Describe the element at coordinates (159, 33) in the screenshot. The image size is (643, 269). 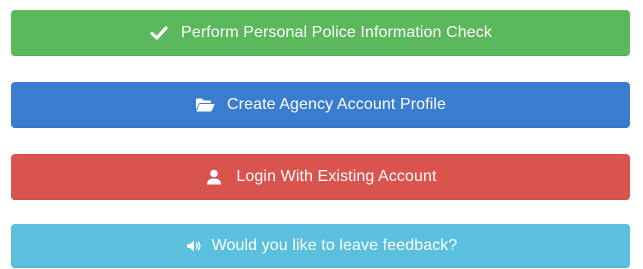
I see `checkmark-icon` at that location.